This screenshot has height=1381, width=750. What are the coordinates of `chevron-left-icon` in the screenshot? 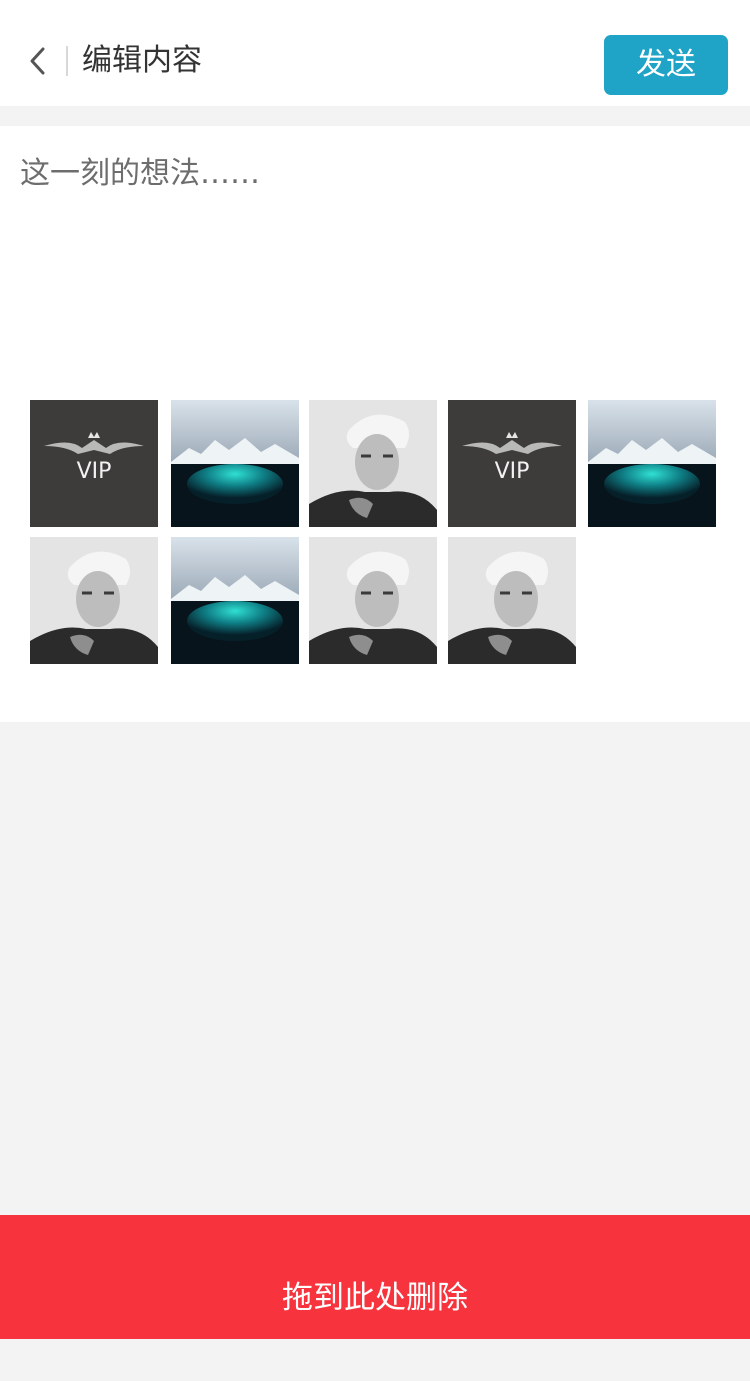 It's located at (37, 61).